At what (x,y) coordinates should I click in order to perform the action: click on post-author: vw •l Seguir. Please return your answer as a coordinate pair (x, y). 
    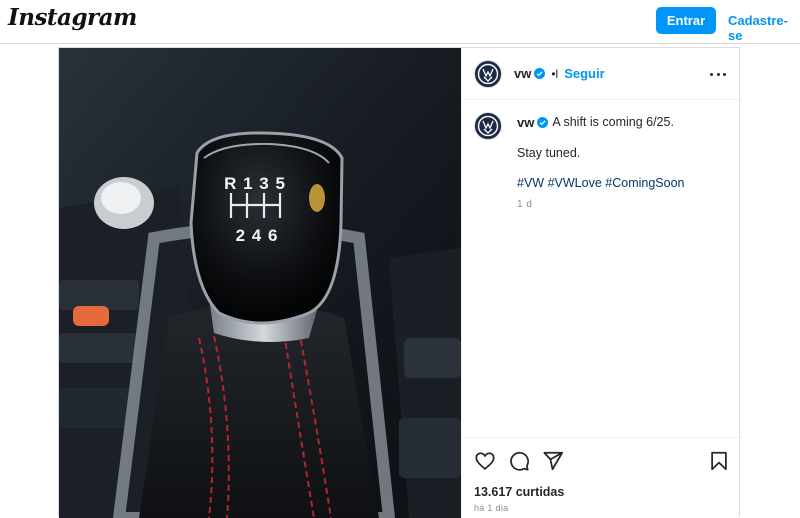
    Looking at the image, I should click on (559, 73).